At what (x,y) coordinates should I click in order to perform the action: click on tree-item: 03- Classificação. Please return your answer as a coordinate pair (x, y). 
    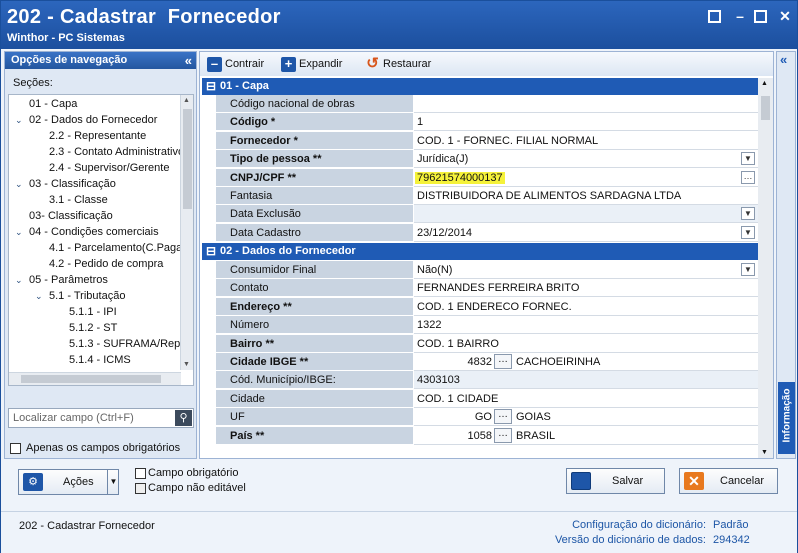
    Looking at the image, I should click on (71, 216).